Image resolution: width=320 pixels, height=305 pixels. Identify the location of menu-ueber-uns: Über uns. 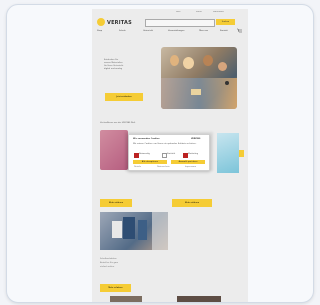
(203, 31).